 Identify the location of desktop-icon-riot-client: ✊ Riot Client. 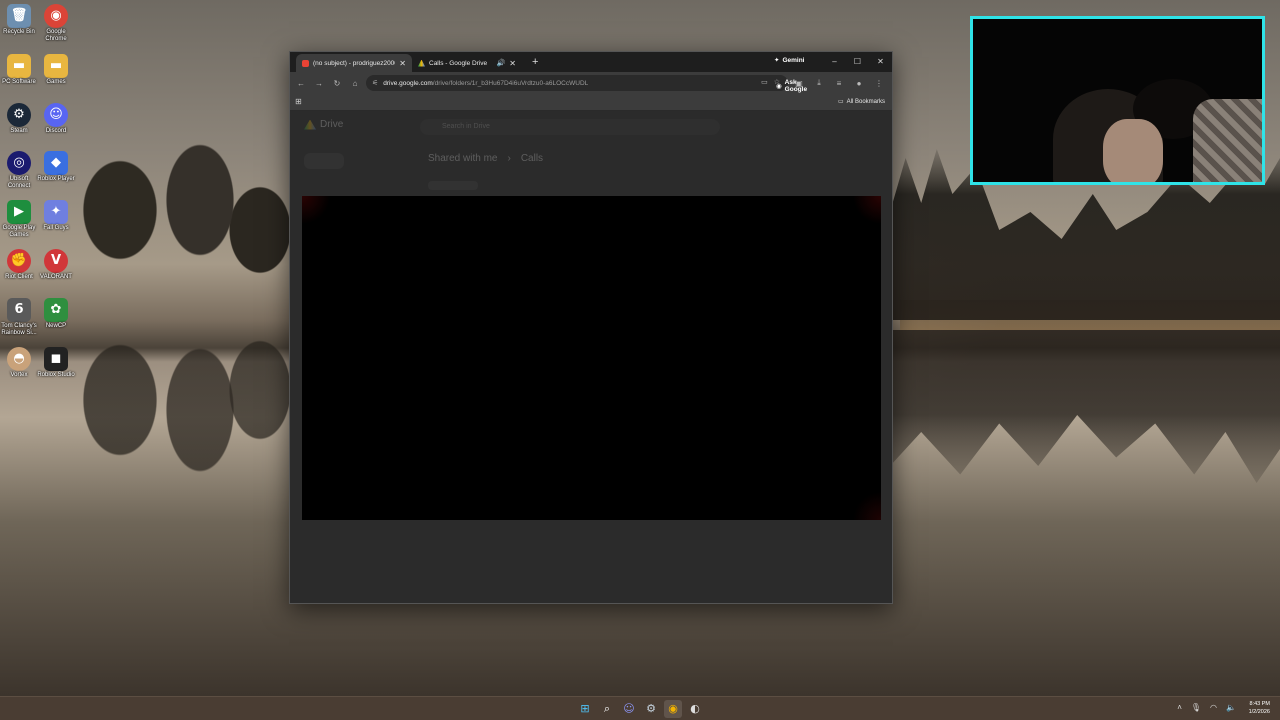
(19, 265).